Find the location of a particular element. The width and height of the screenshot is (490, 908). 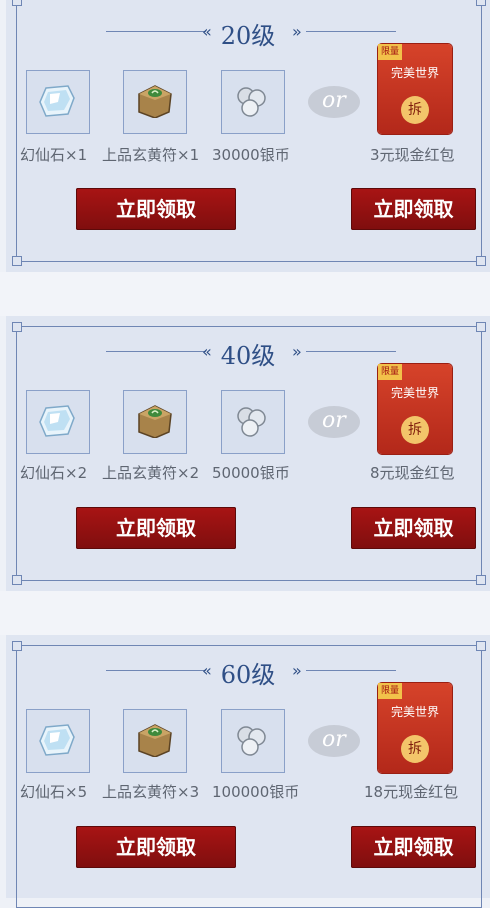

level-title: 20级 is located at coordinates (248, 36).